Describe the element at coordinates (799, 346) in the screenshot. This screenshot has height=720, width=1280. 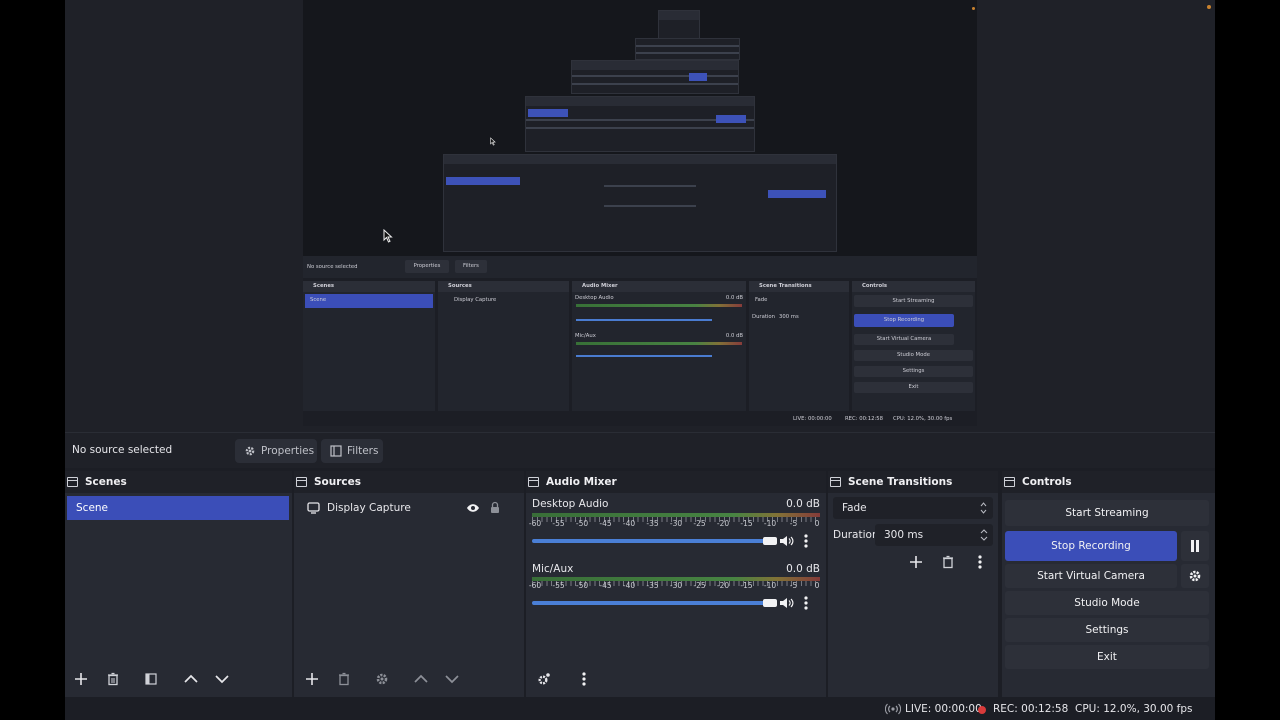
I see `reflection-transitions-dock: Scene Transitions Fade Duration 300 ms` at that location.